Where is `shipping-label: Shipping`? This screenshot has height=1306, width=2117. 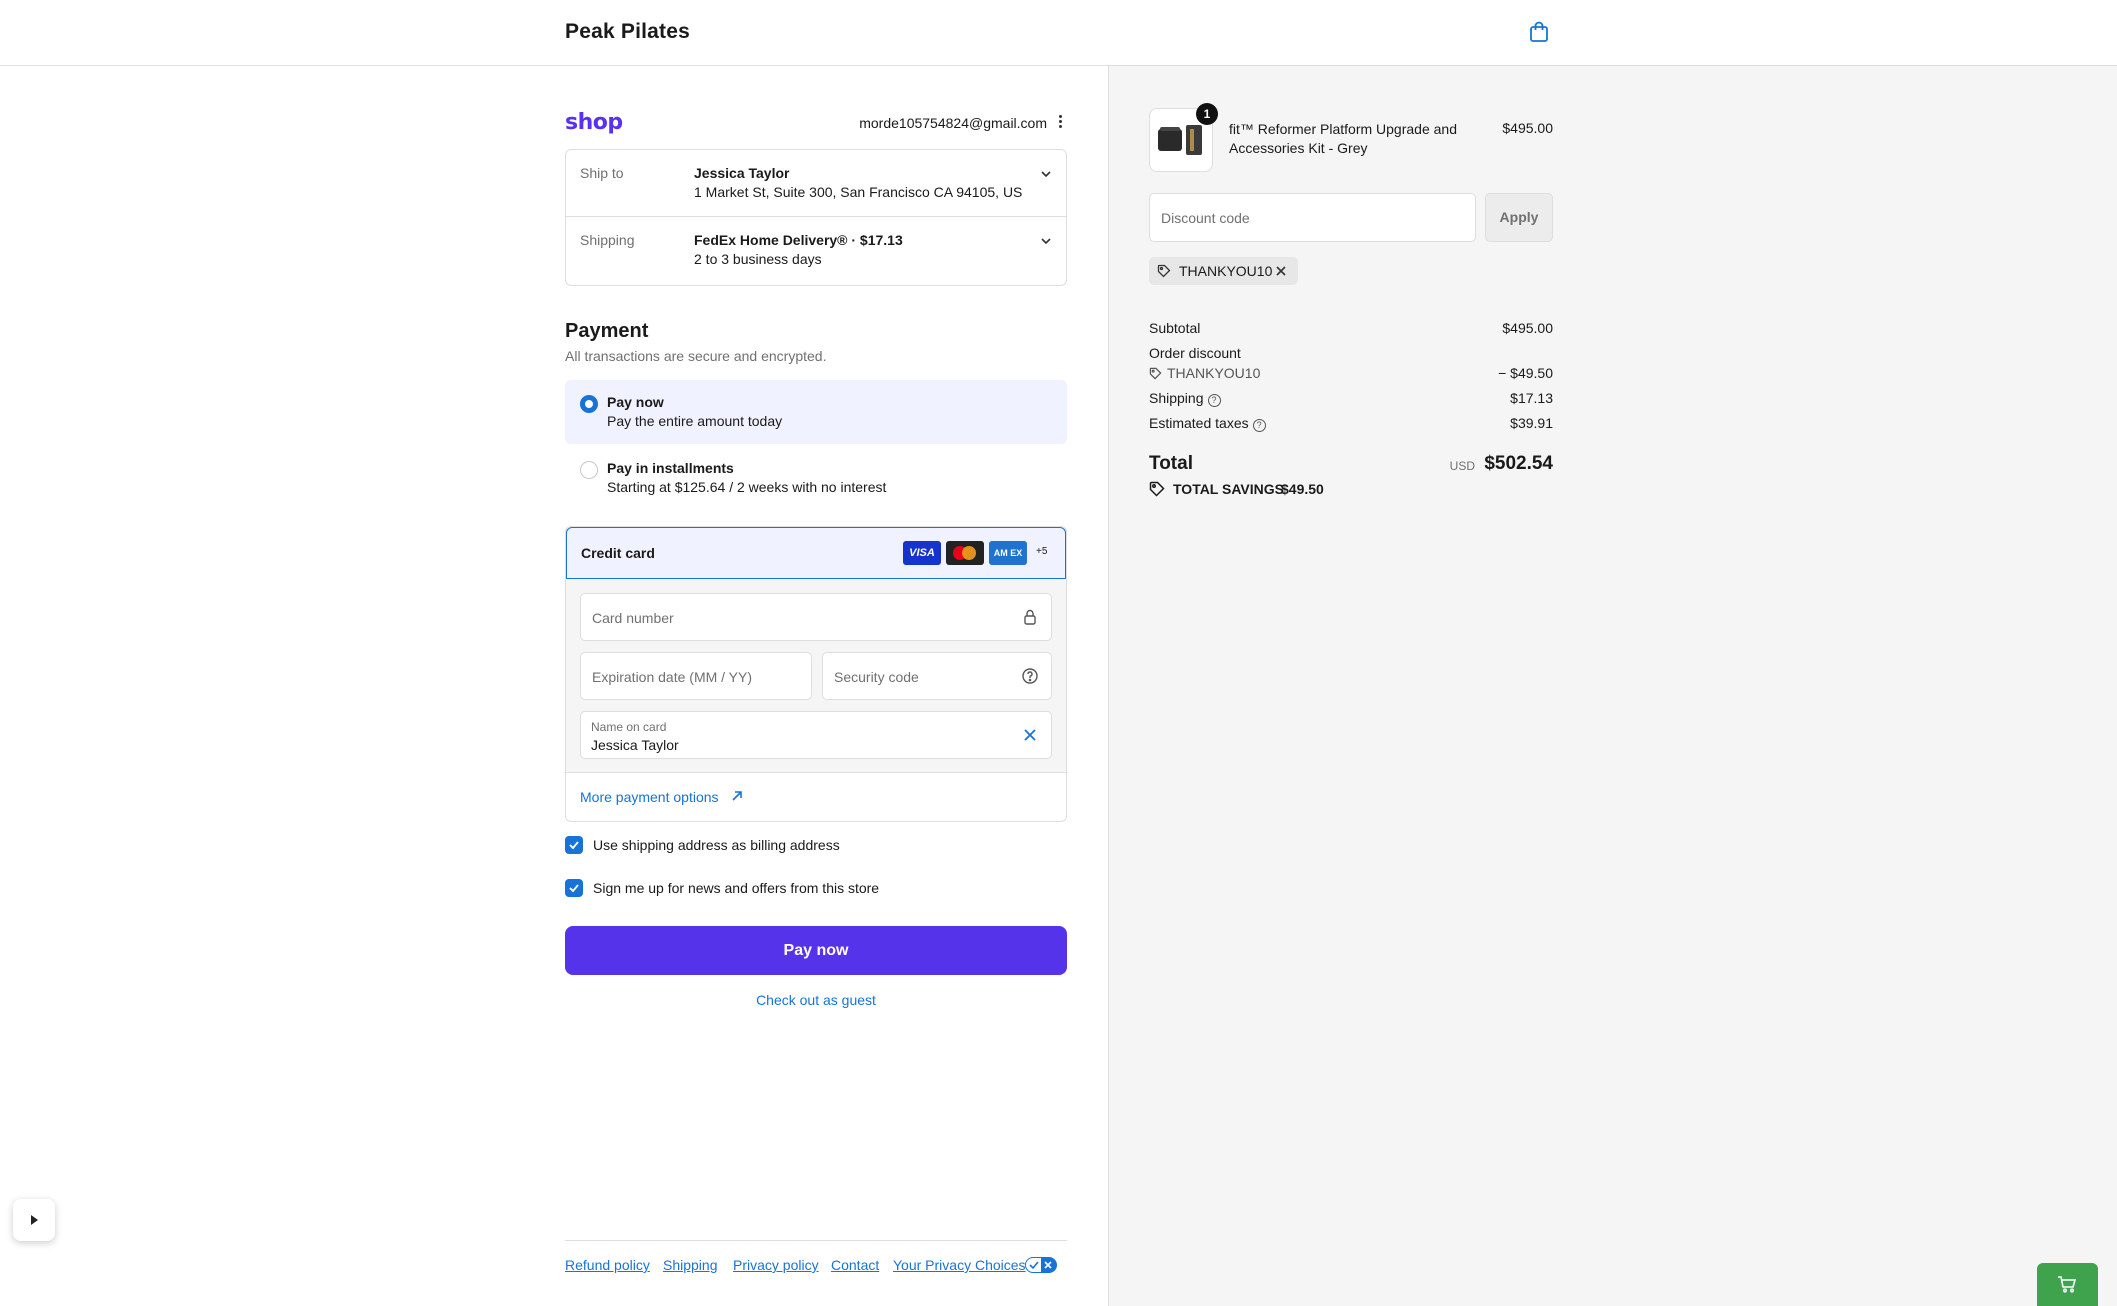 shipping-label: Shipping is located at coordinates (607, 240).